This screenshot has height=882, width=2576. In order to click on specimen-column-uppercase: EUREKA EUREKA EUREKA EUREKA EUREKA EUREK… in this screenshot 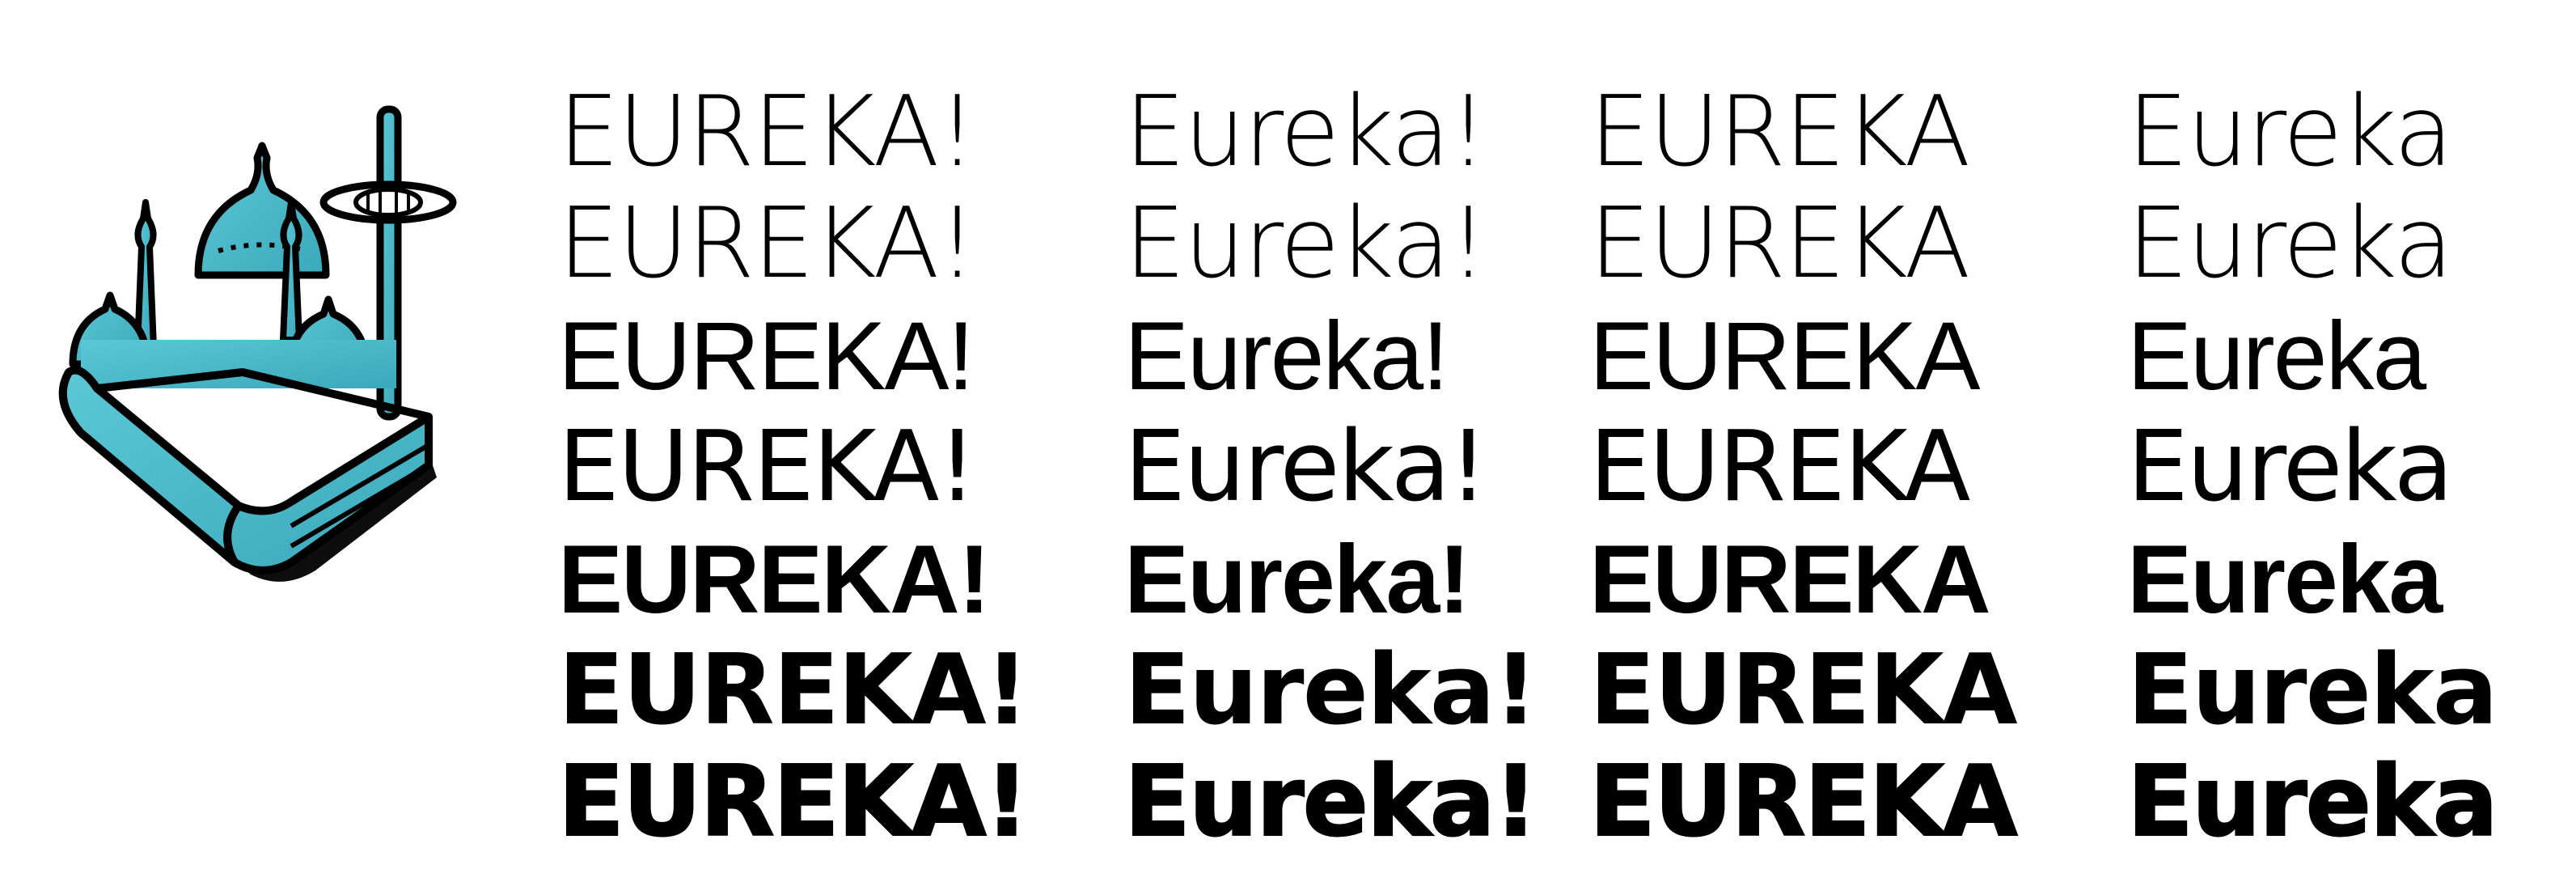, I will do `click(1803, 467)`.